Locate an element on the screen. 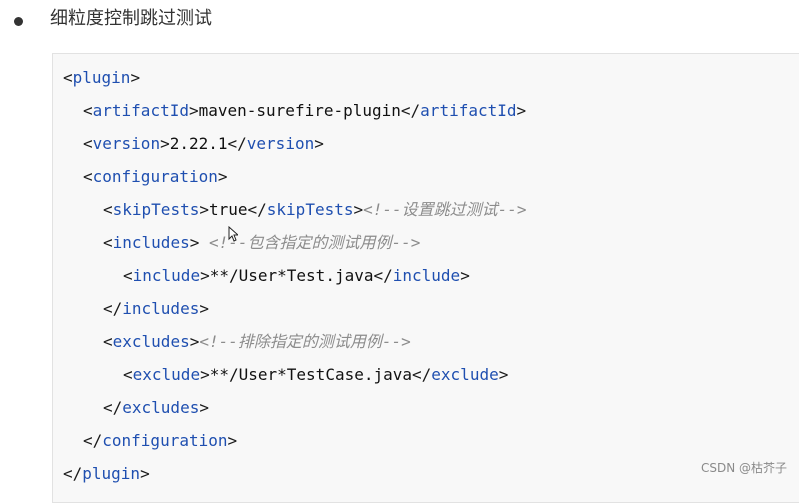 Image resolution: width=799 pixels, height=503 pixels. code-line: <version>2.22.1</version> is located at coordinates (203, 143).